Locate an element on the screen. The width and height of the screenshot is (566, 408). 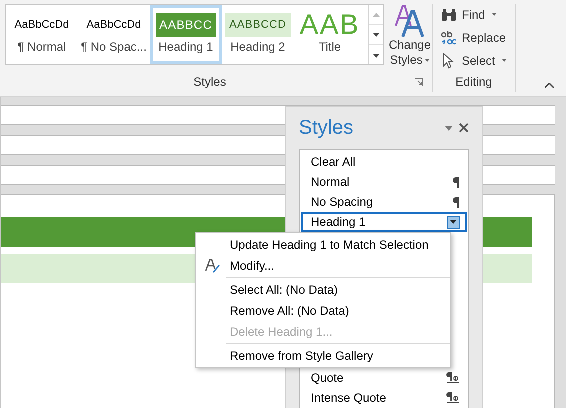
style-list-item: Heading 1 is located at coordinates (384, 222).